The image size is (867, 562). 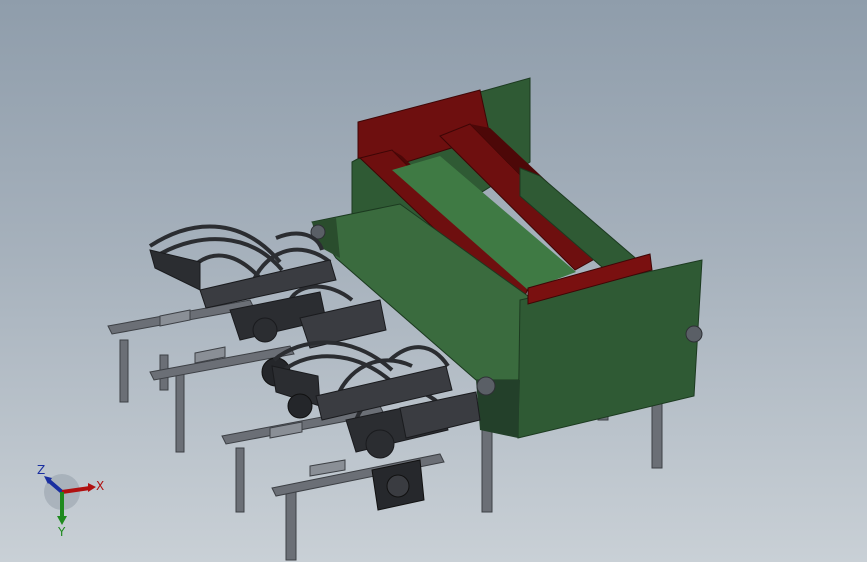 I want to click on y-axis-label: Y, so click(x=61, y=531).